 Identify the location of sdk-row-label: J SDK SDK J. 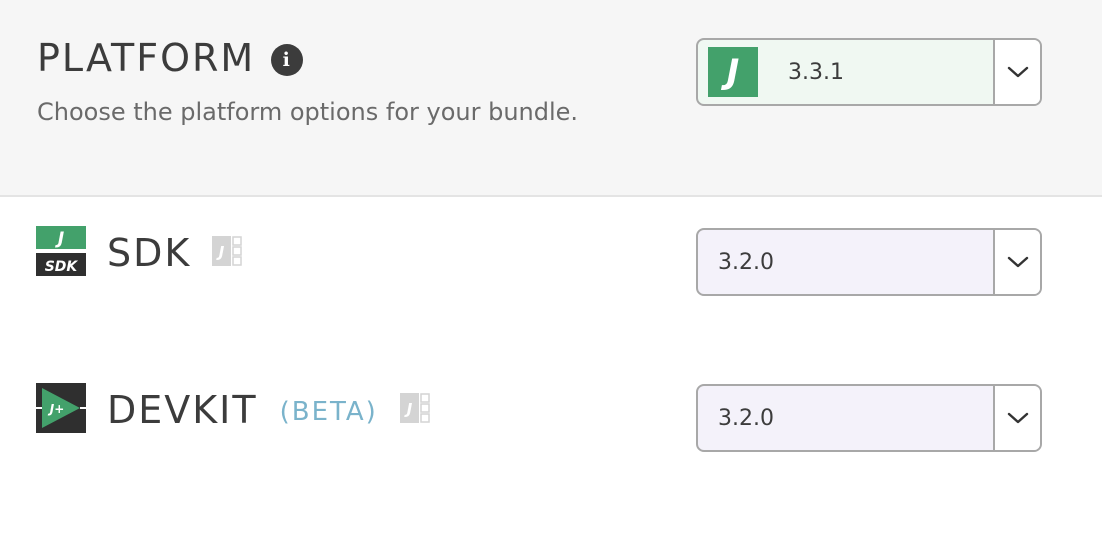
(139, 253).